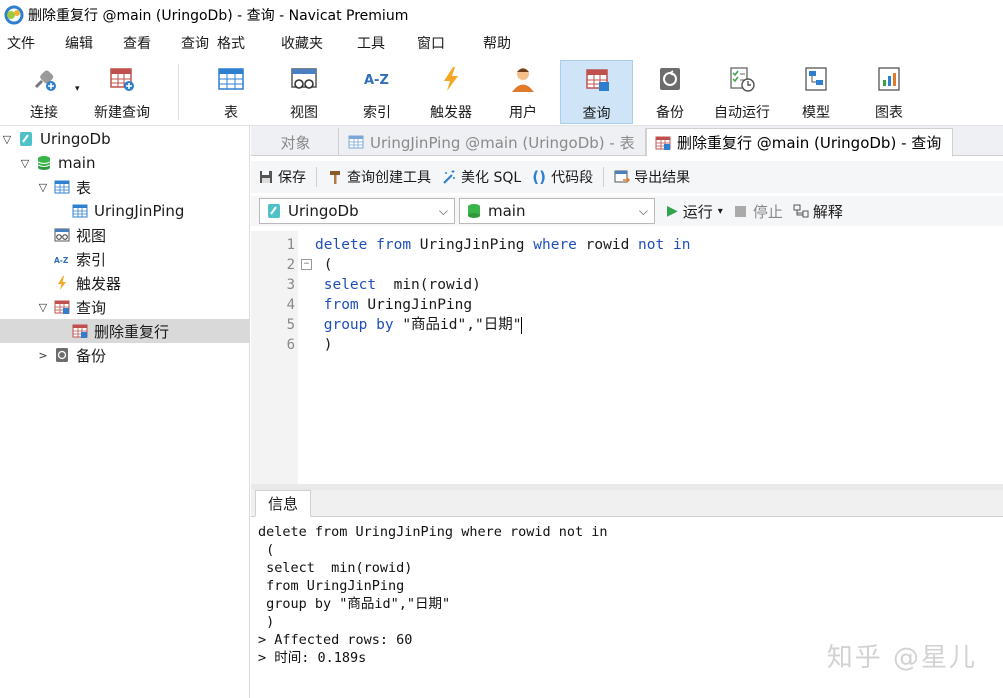 This screenshot has height=698, width=1003. Describe the element at coordinates (125, 139) in the screenshot. I see `tree-item-connection: ▽ UringoDb` at that location.